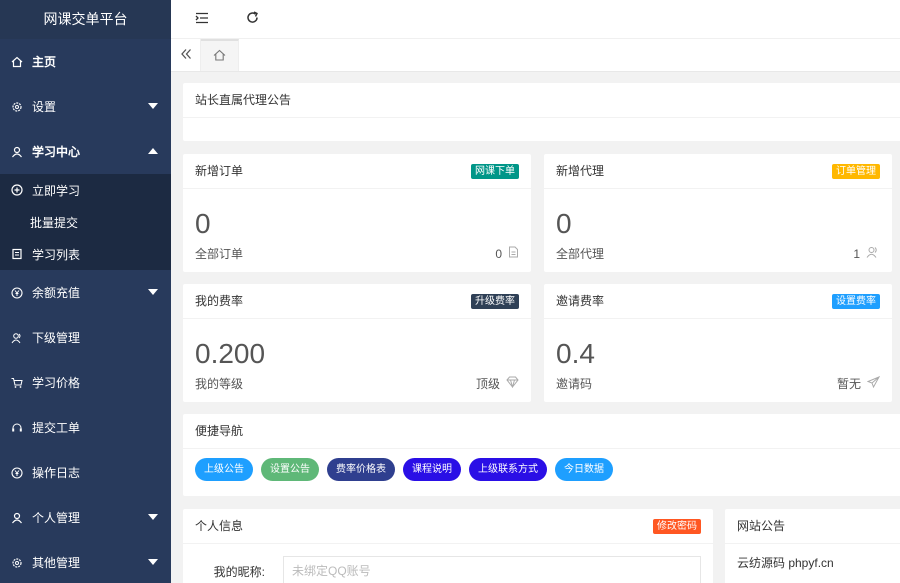 The width and height of the screenshot is (900, 583). Describe the element at coordinates (357, 213) in the screenshot. I see `orders-card: 新增订单 网课下单 0 全部订单 0` at that location.